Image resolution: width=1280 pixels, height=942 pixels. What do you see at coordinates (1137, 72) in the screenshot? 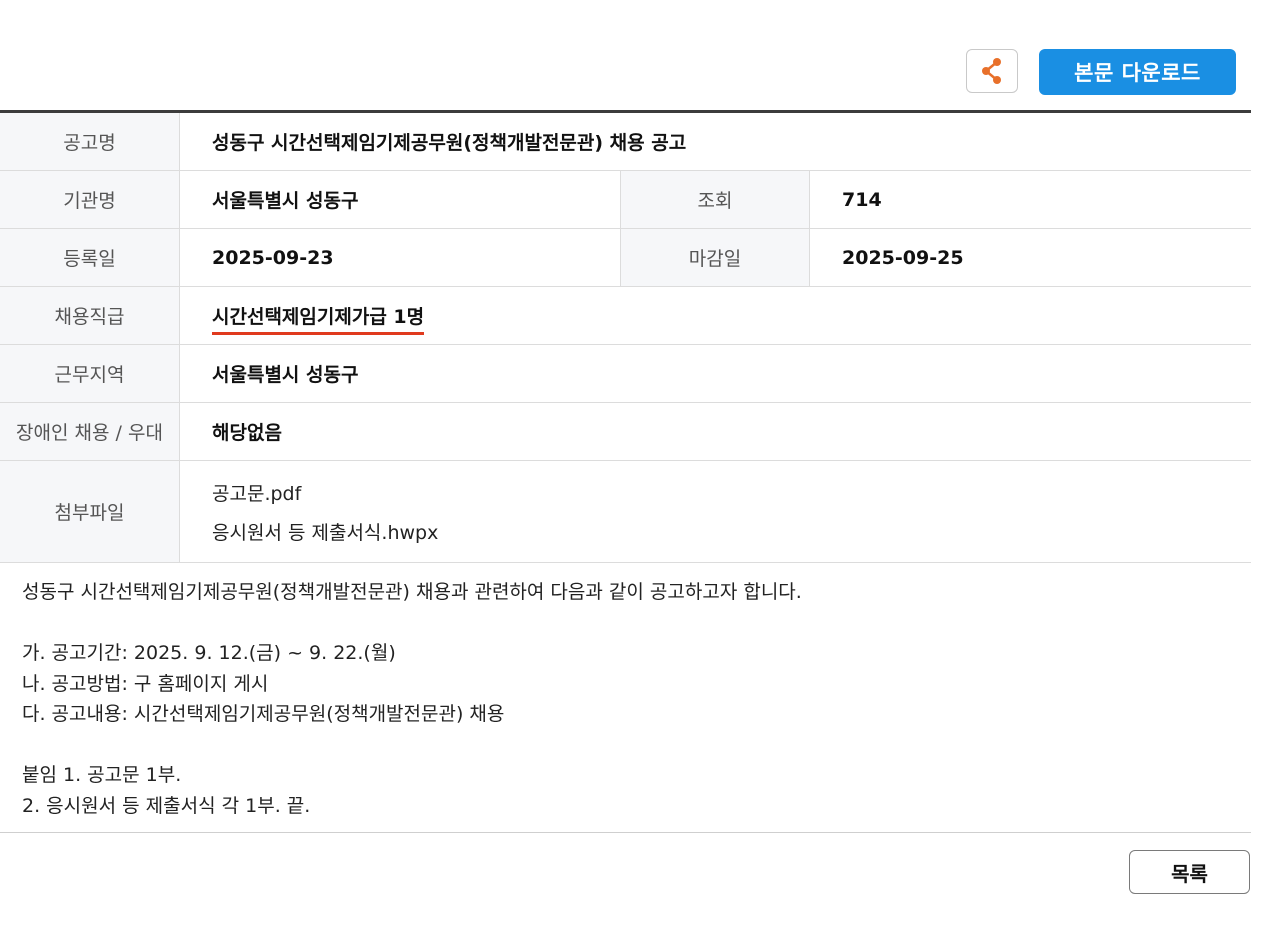
I see `download-body-button: 본문 다운로드` at bounding box center [1137, 72].